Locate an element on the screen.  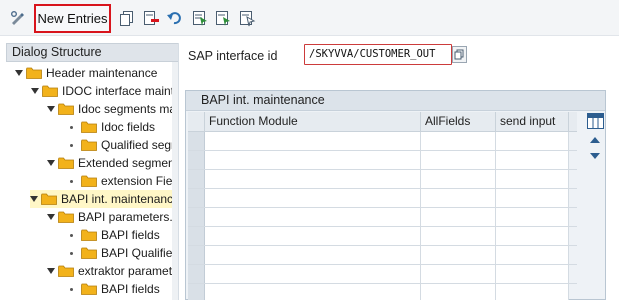
tree-item: BAPI int. maintenanc is located at coordinates (102, 199).